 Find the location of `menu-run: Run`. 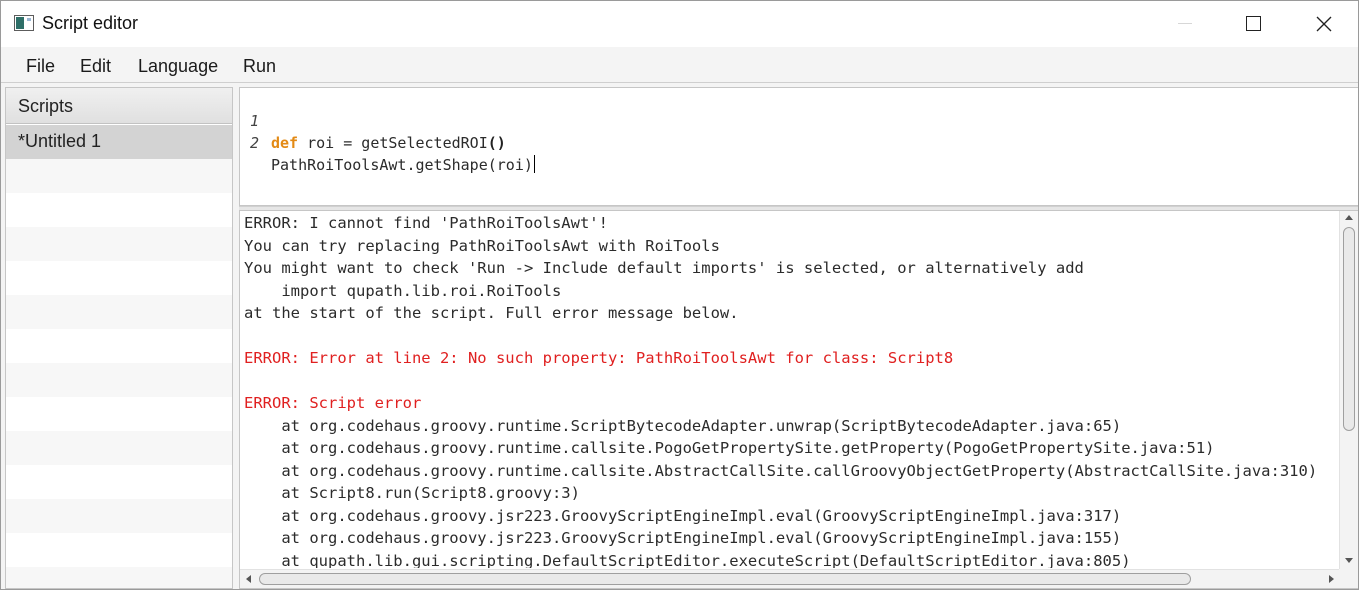

menu-run: Run is located at coordinates (259, 66).